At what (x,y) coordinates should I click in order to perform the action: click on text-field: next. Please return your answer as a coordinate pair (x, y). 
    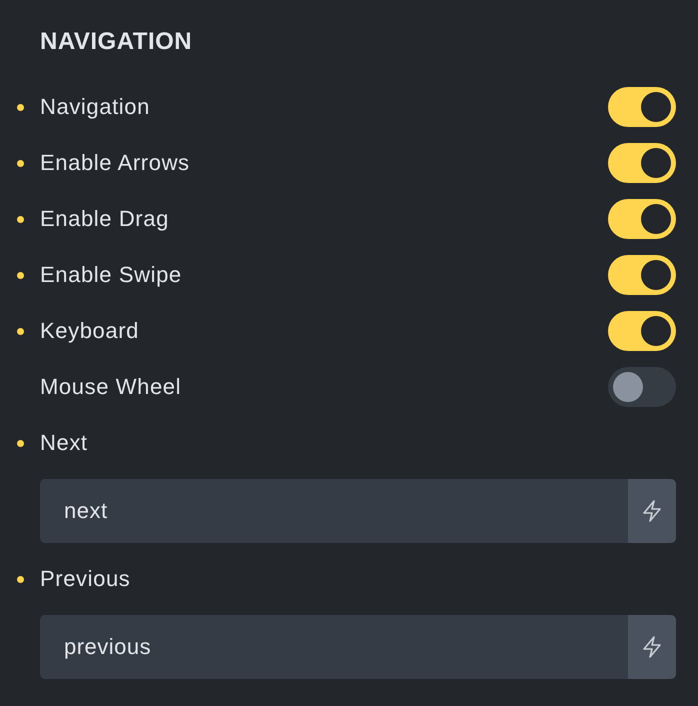
    Looking at the image, I should click on (334, 511).